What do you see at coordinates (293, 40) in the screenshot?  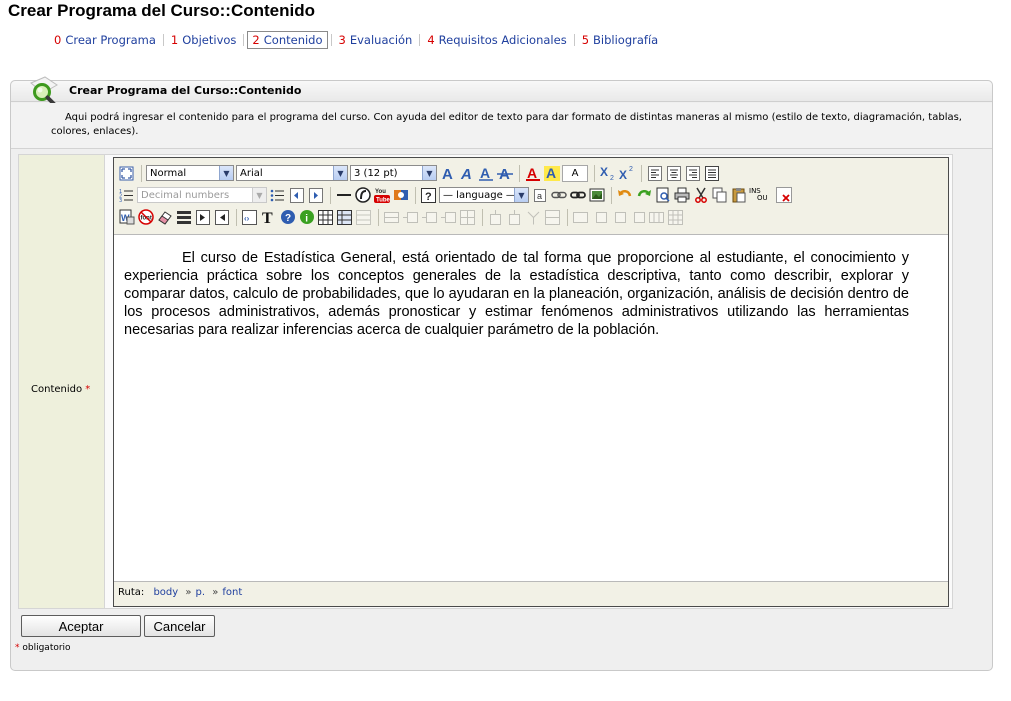 I see `step-label: Contenido` at bounding box center [293, 40].